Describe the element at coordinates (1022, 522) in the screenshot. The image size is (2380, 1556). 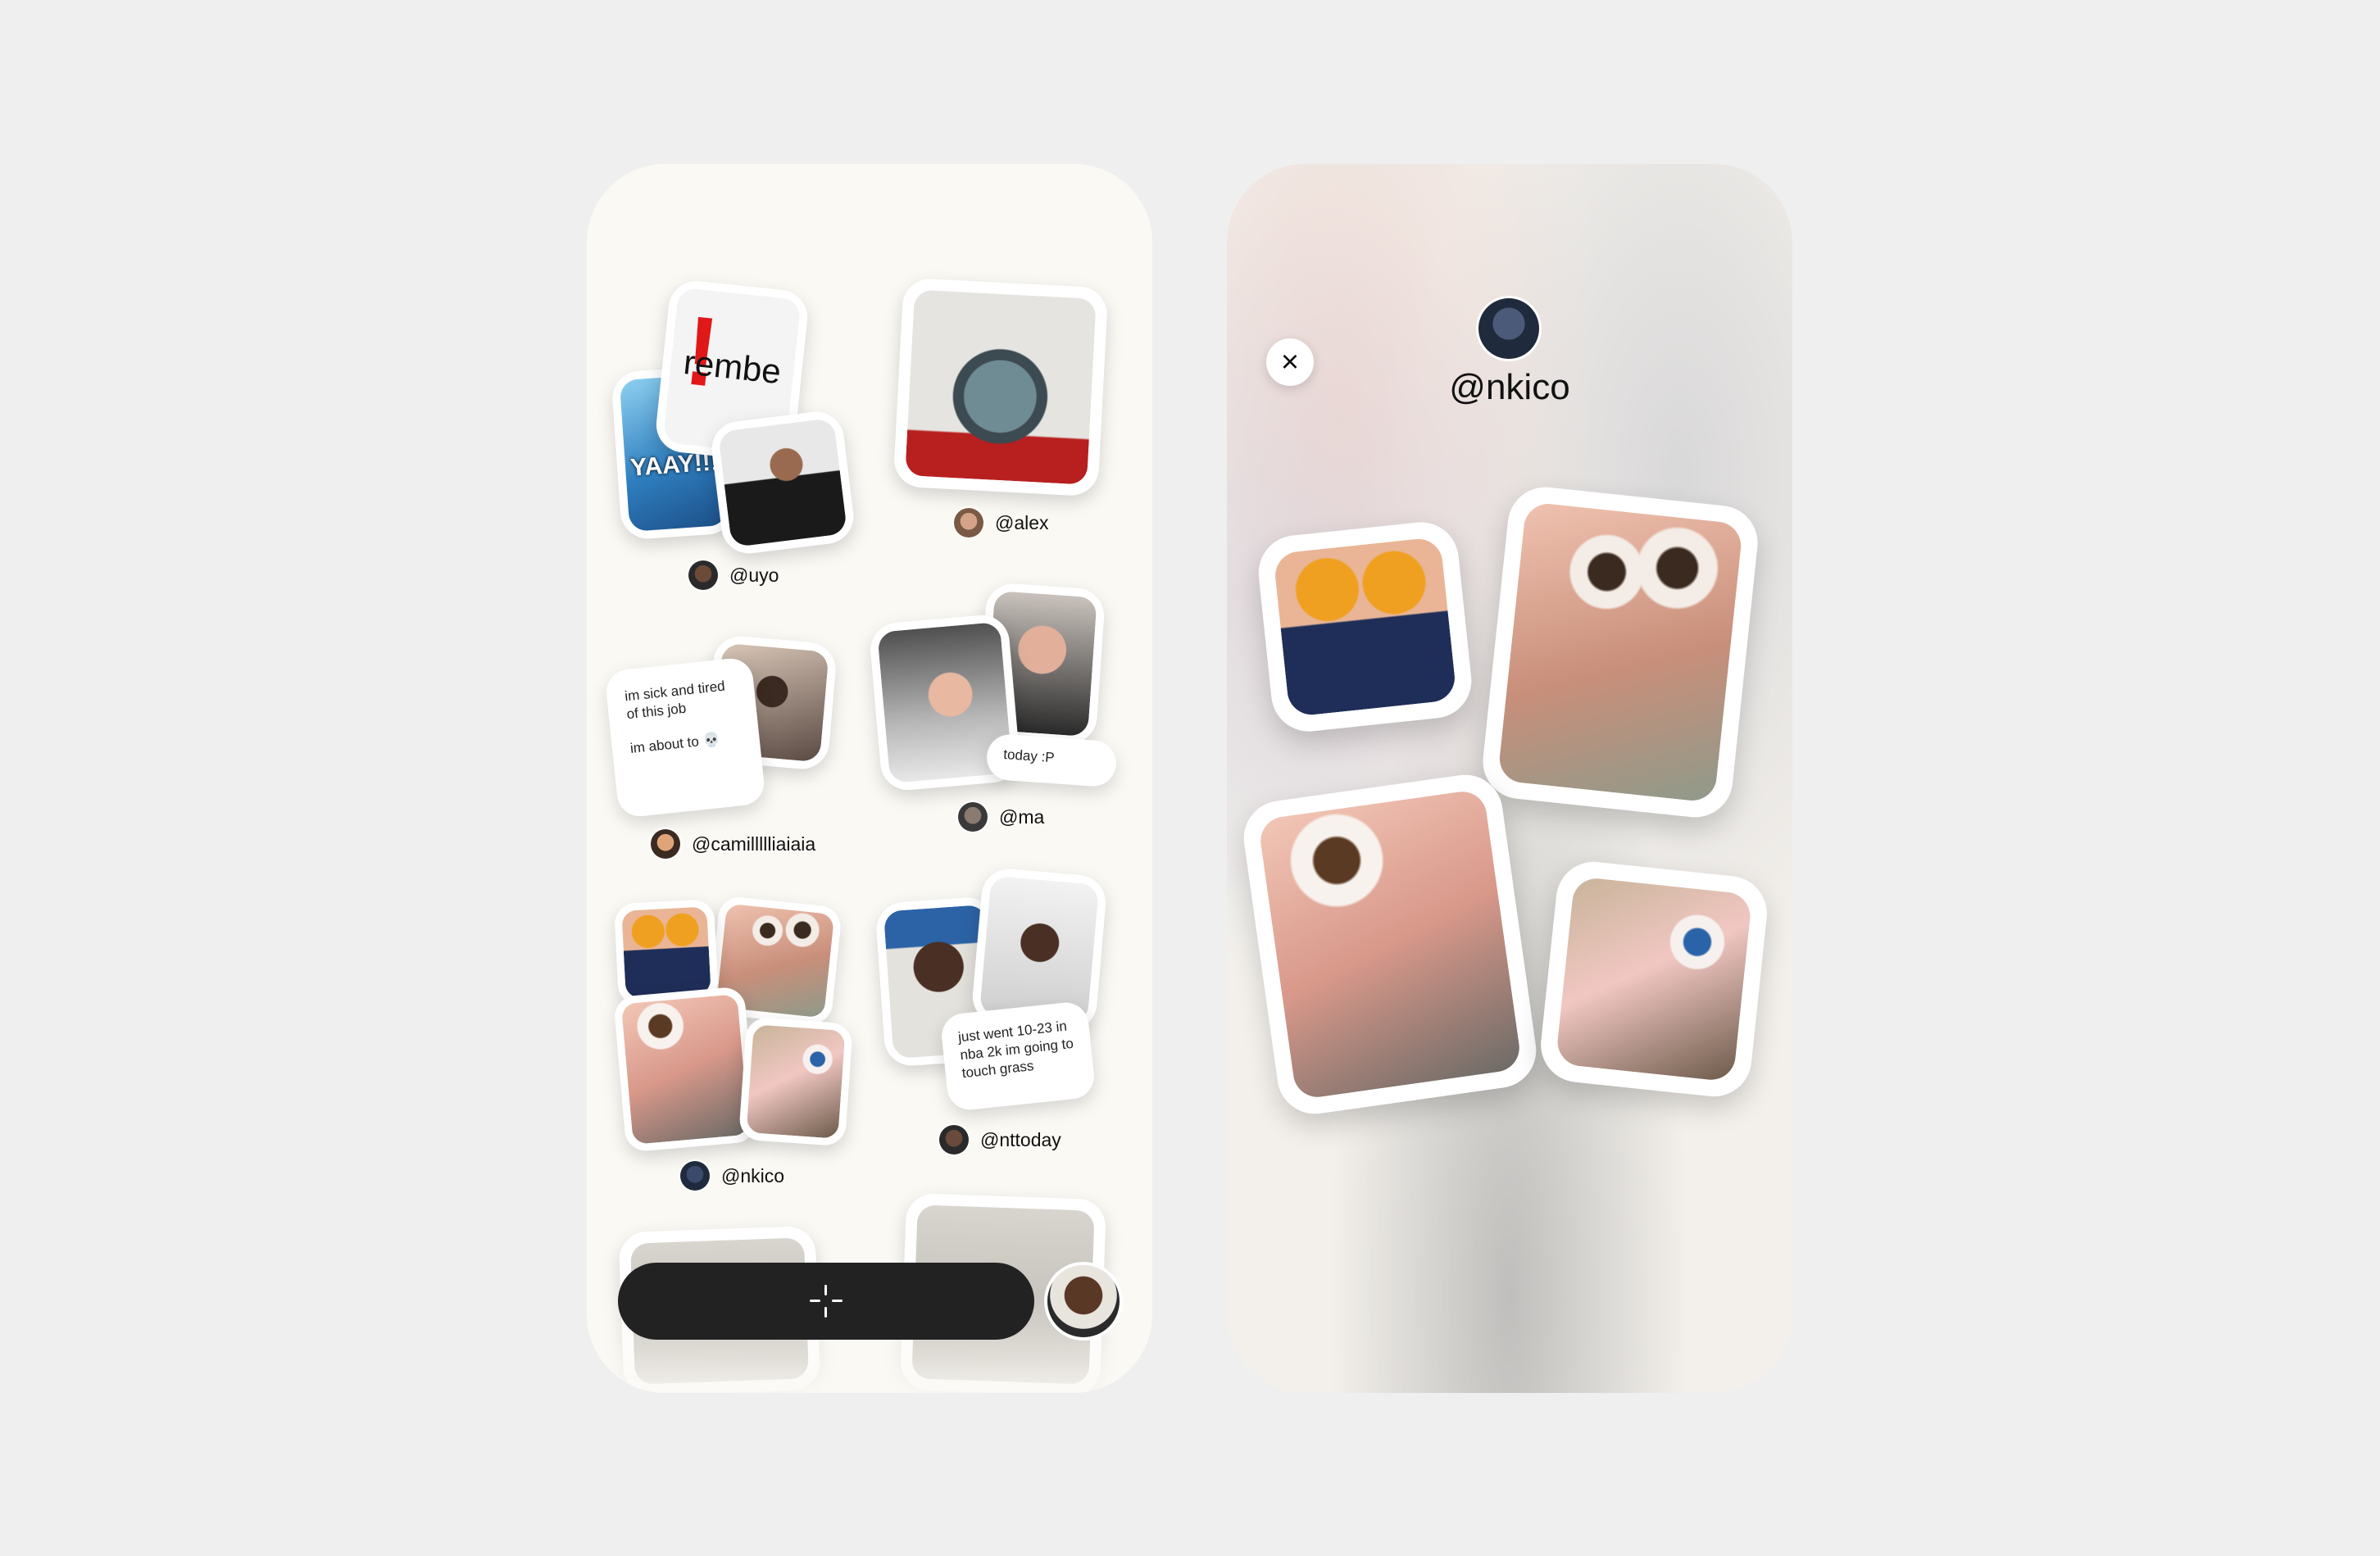
I see `username: @alex` at that location.